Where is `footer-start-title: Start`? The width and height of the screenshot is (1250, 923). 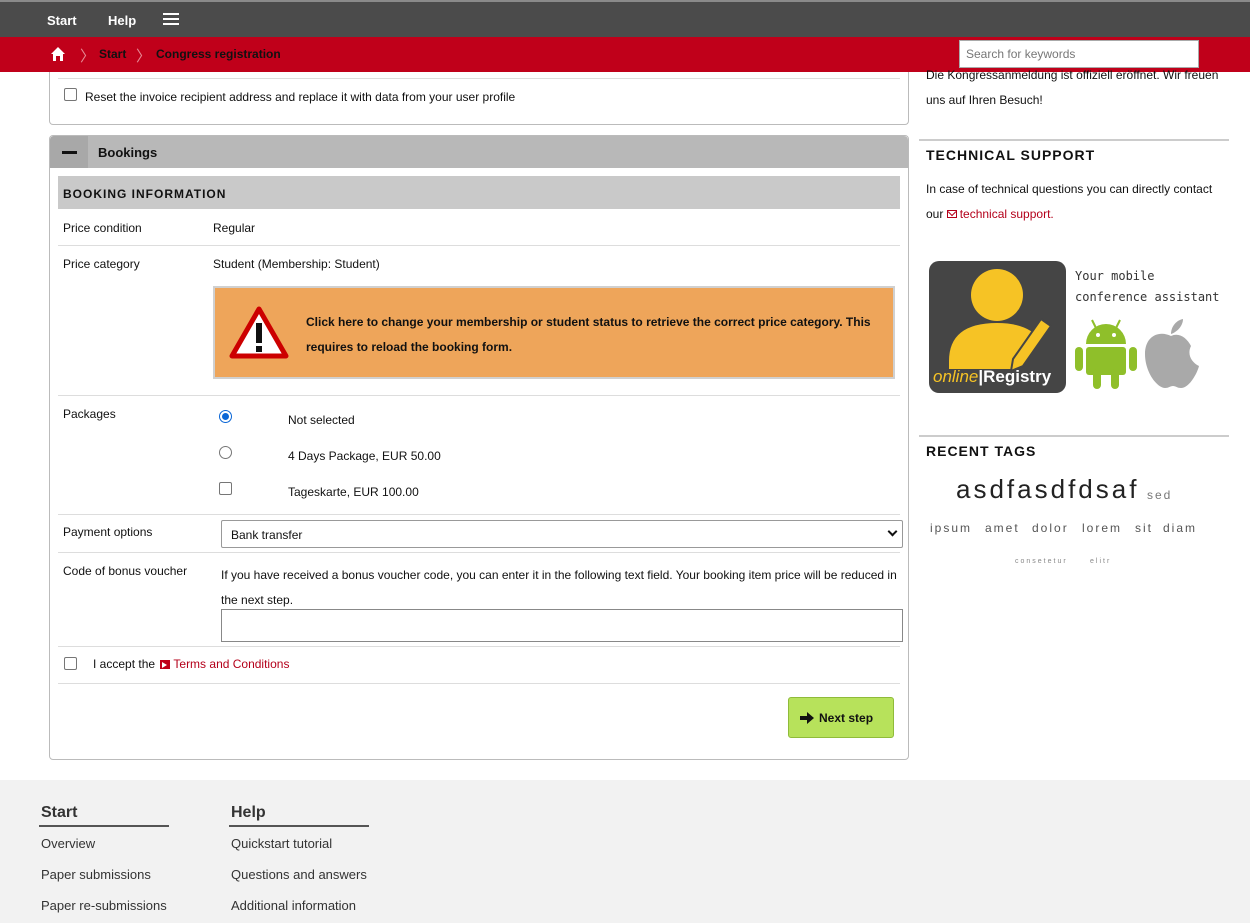 footer-start-title: Start is located at coordinates (59, 812).